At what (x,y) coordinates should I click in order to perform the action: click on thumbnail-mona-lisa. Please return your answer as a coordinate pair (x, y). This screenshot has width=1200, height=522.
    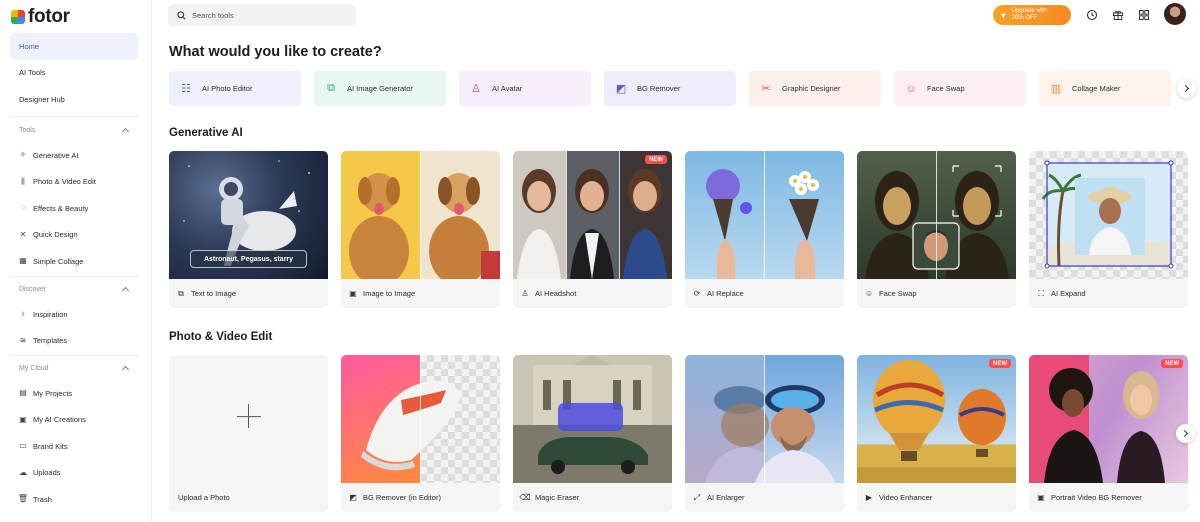
    Looking at the image, I should click on (936, 215).